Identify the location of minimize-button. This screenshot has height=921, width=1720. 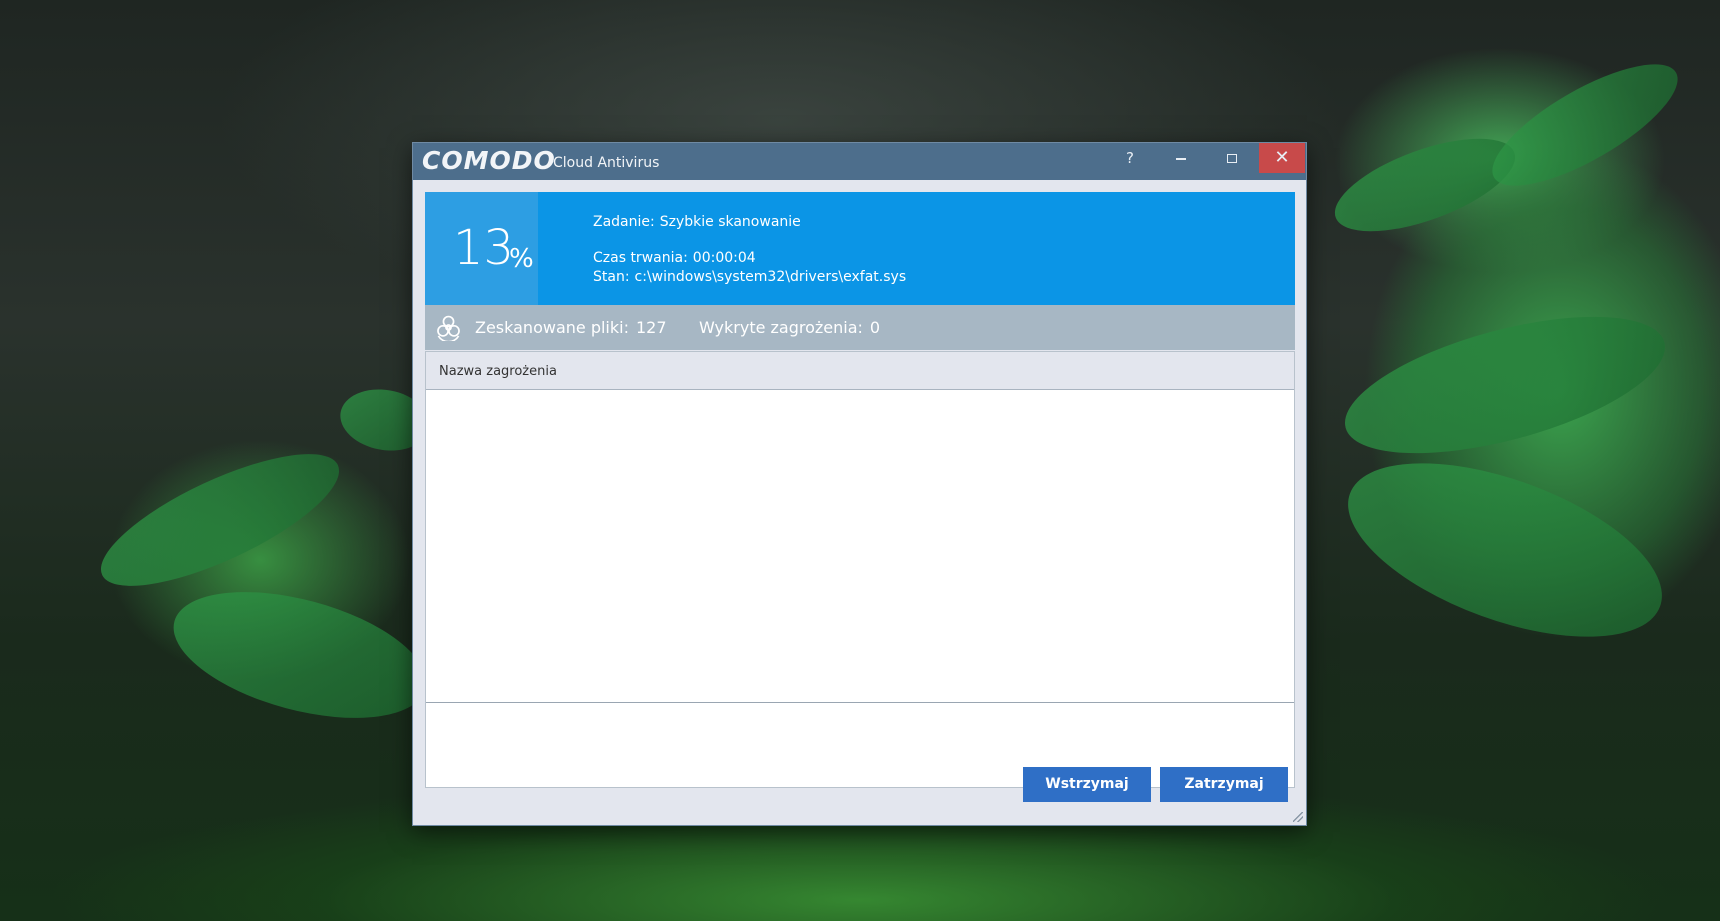
(1181, 158).